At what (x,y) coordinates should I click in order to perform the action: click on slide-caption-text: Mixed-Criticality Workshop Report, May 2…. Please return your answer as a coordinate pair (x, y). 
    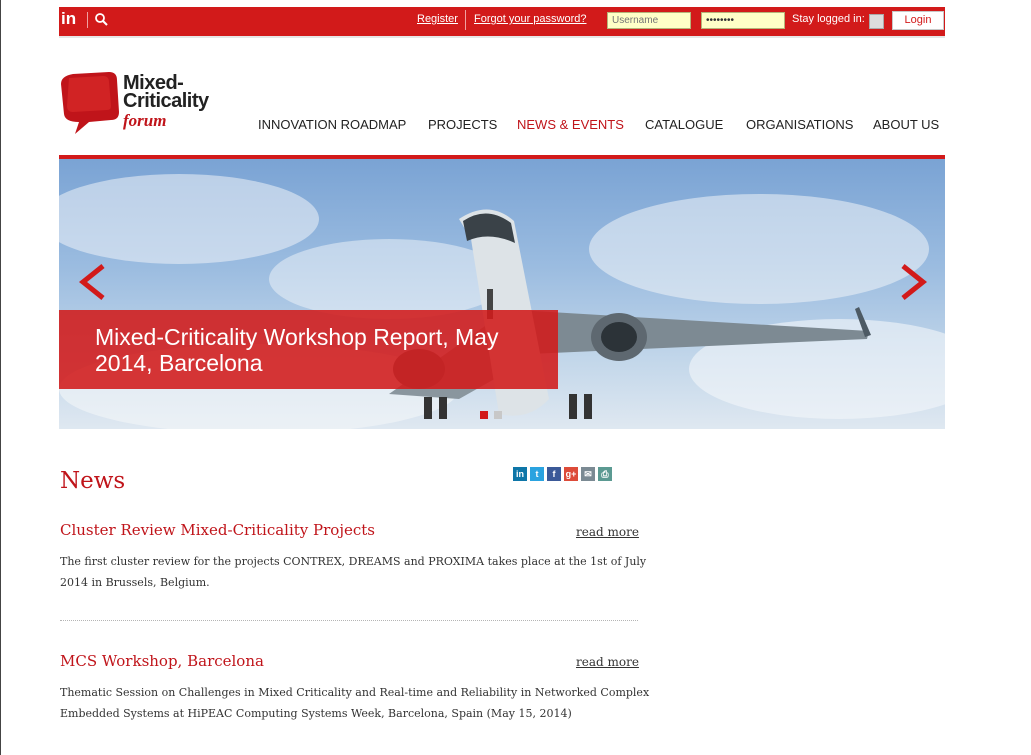
    Looking at the image, I should click on (320, 350).